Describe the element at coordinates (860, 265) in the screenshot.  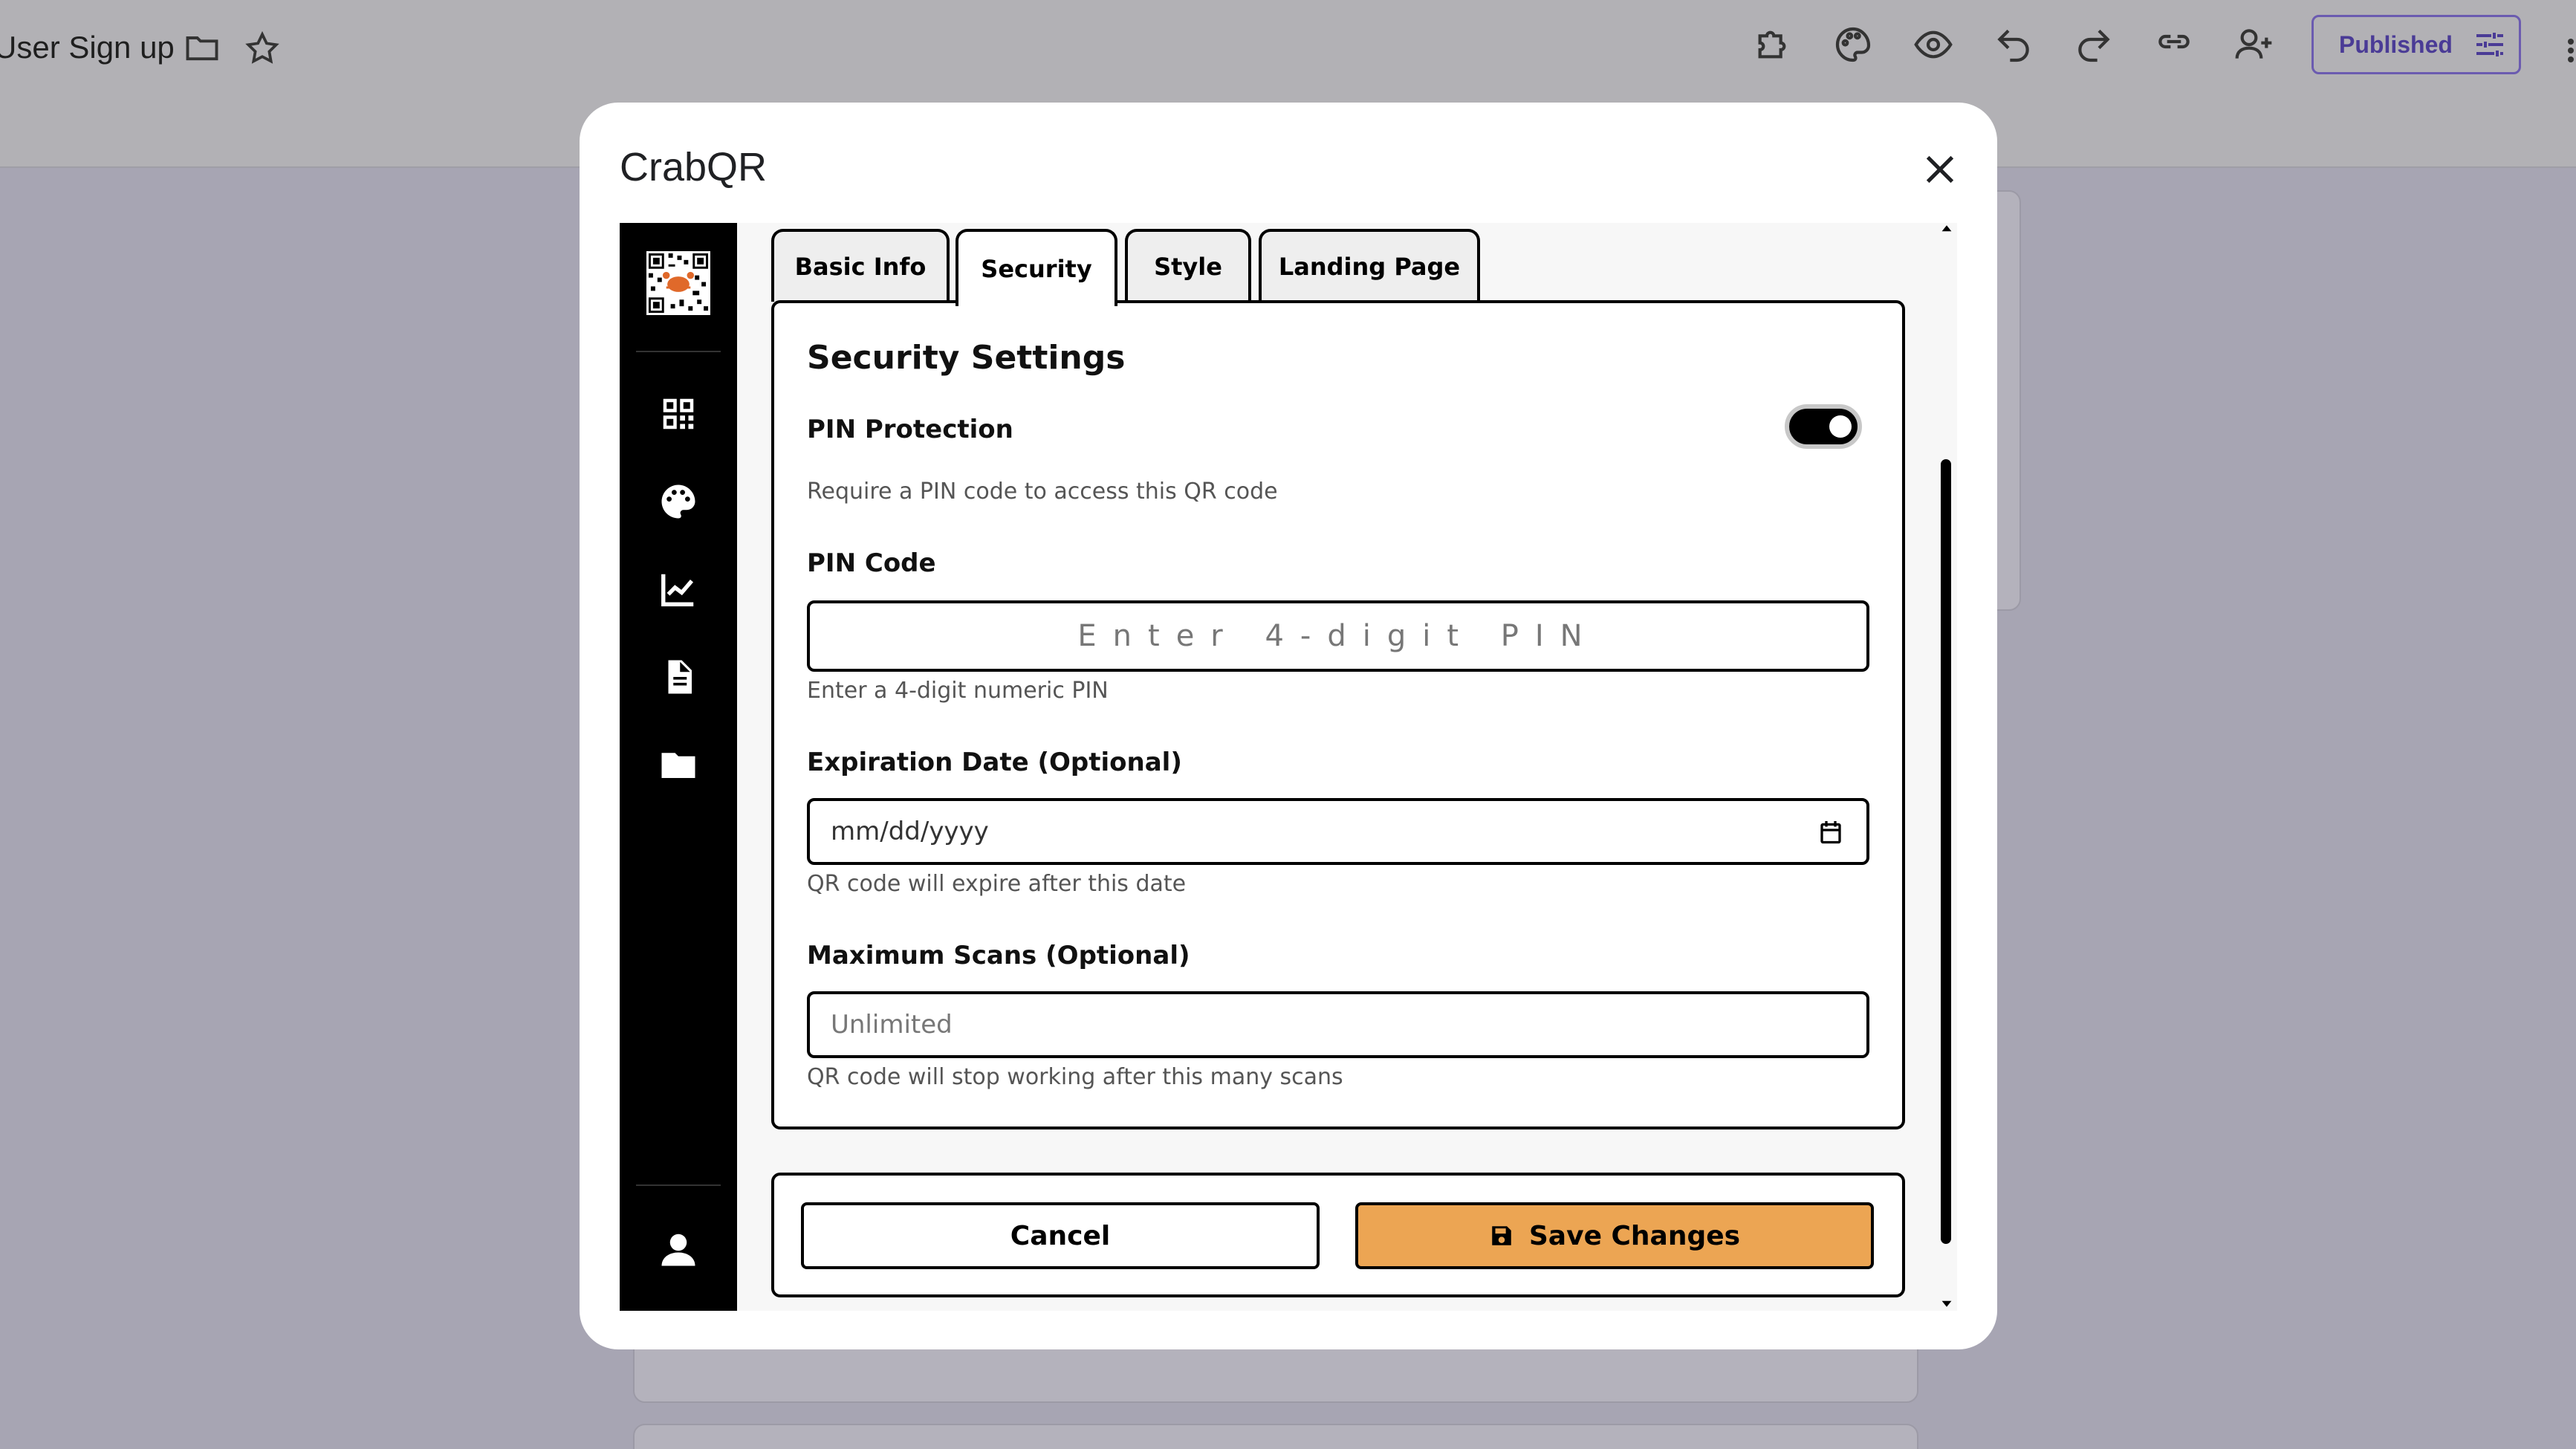
I see `tab-basic-info: Basic Info` at that location.